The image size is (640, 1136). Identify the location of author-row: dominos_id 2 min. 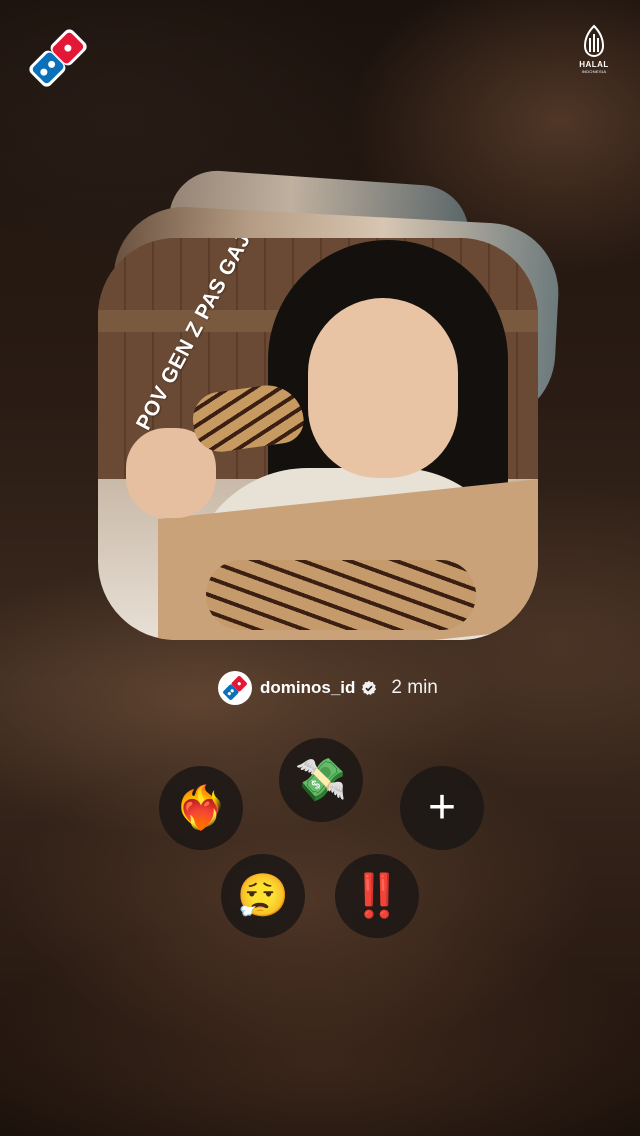
(328, 688).